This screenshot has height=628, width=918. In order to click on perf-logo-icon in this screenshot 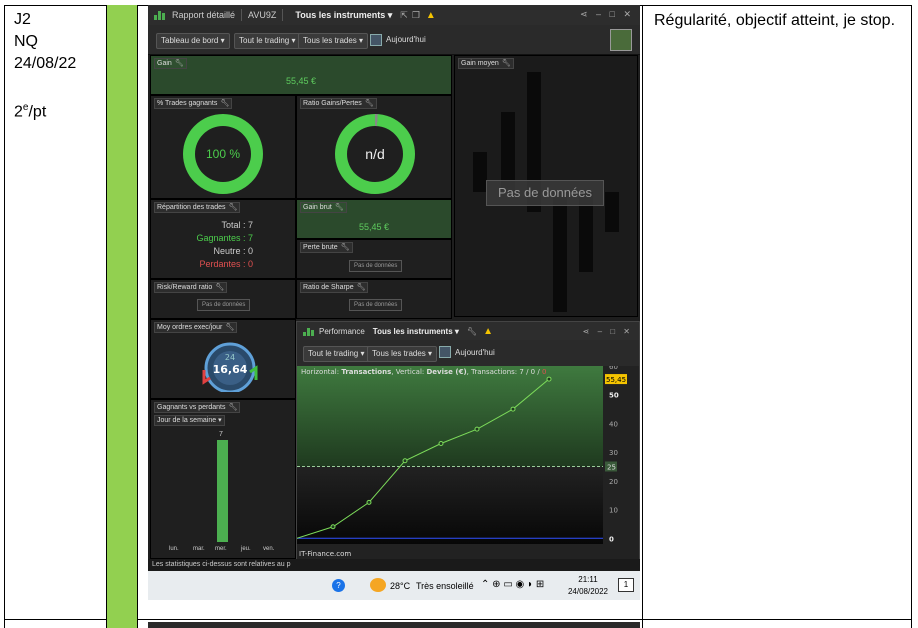, I will do `click(309, 331)`.